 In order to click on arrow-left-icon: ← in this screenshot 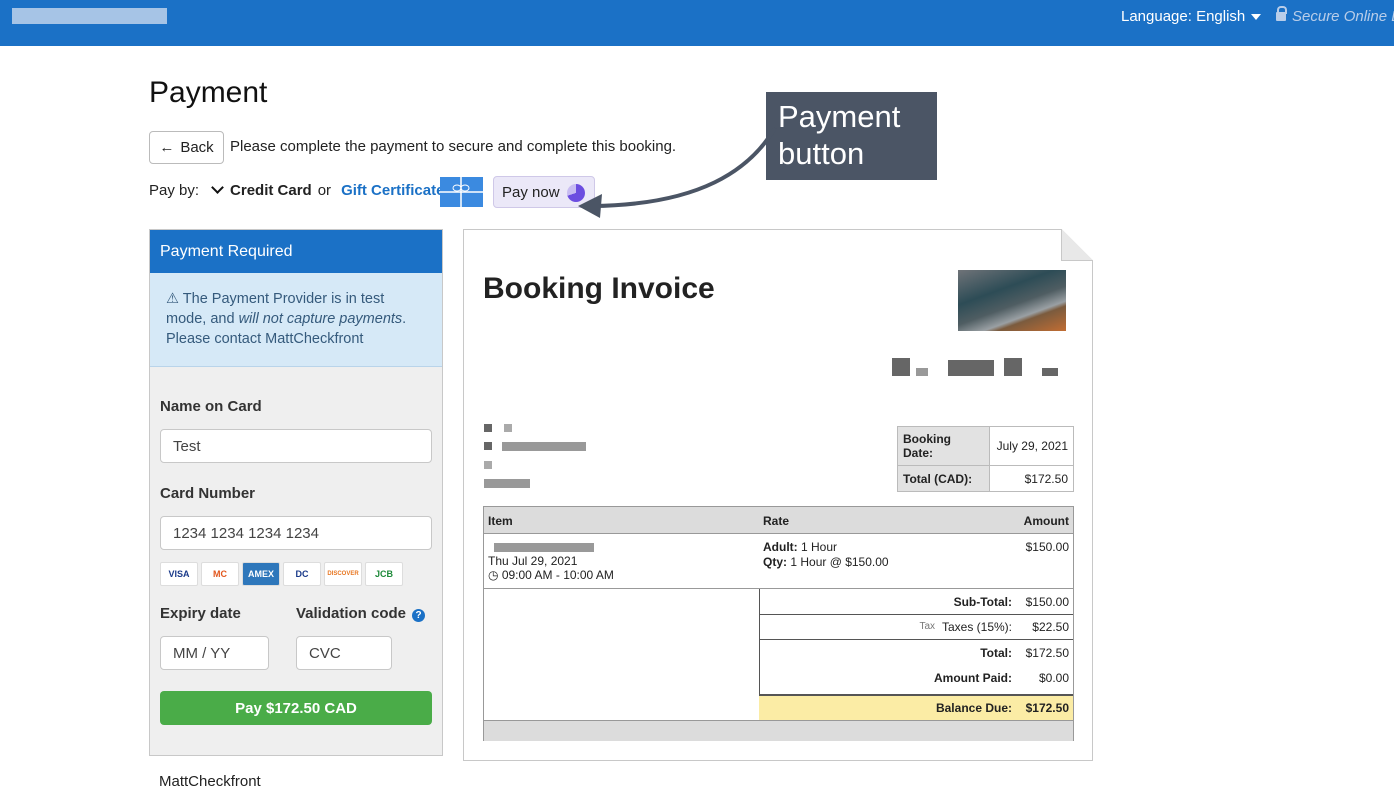, I will do `click(167, 147)`.